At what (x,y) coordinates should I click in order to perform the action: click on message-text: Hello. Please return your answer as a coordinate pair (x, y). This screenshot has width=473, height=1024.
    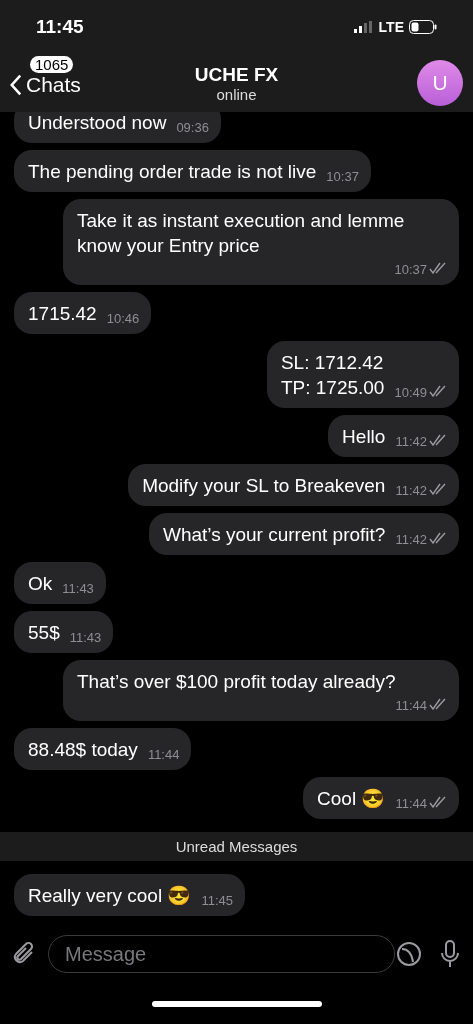
    Looking at the image, I should click on (364, 437).